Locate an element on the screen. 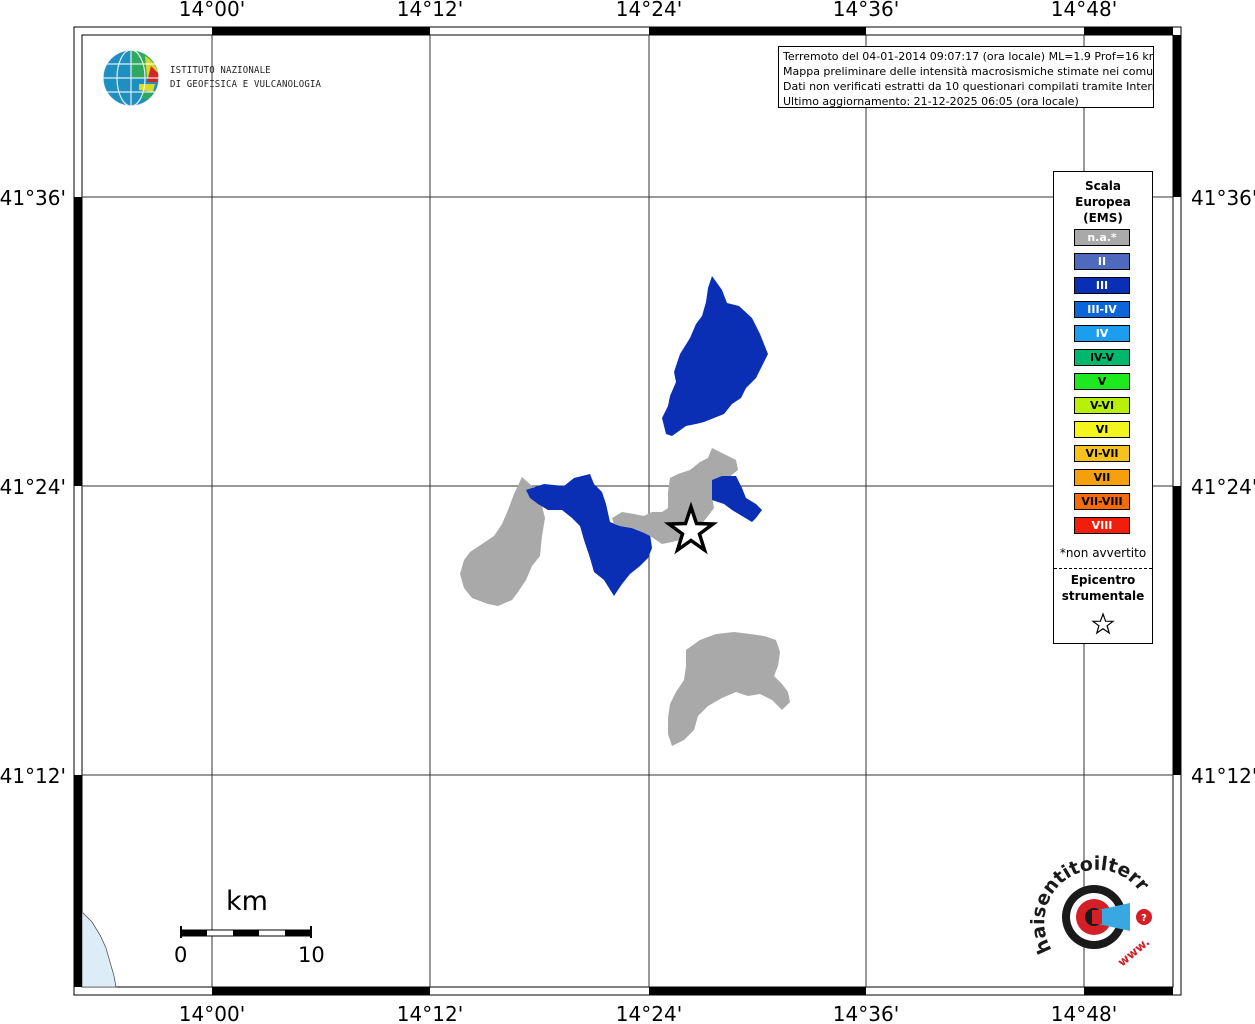  scale-unit: km is located at coordinates (247, 901).